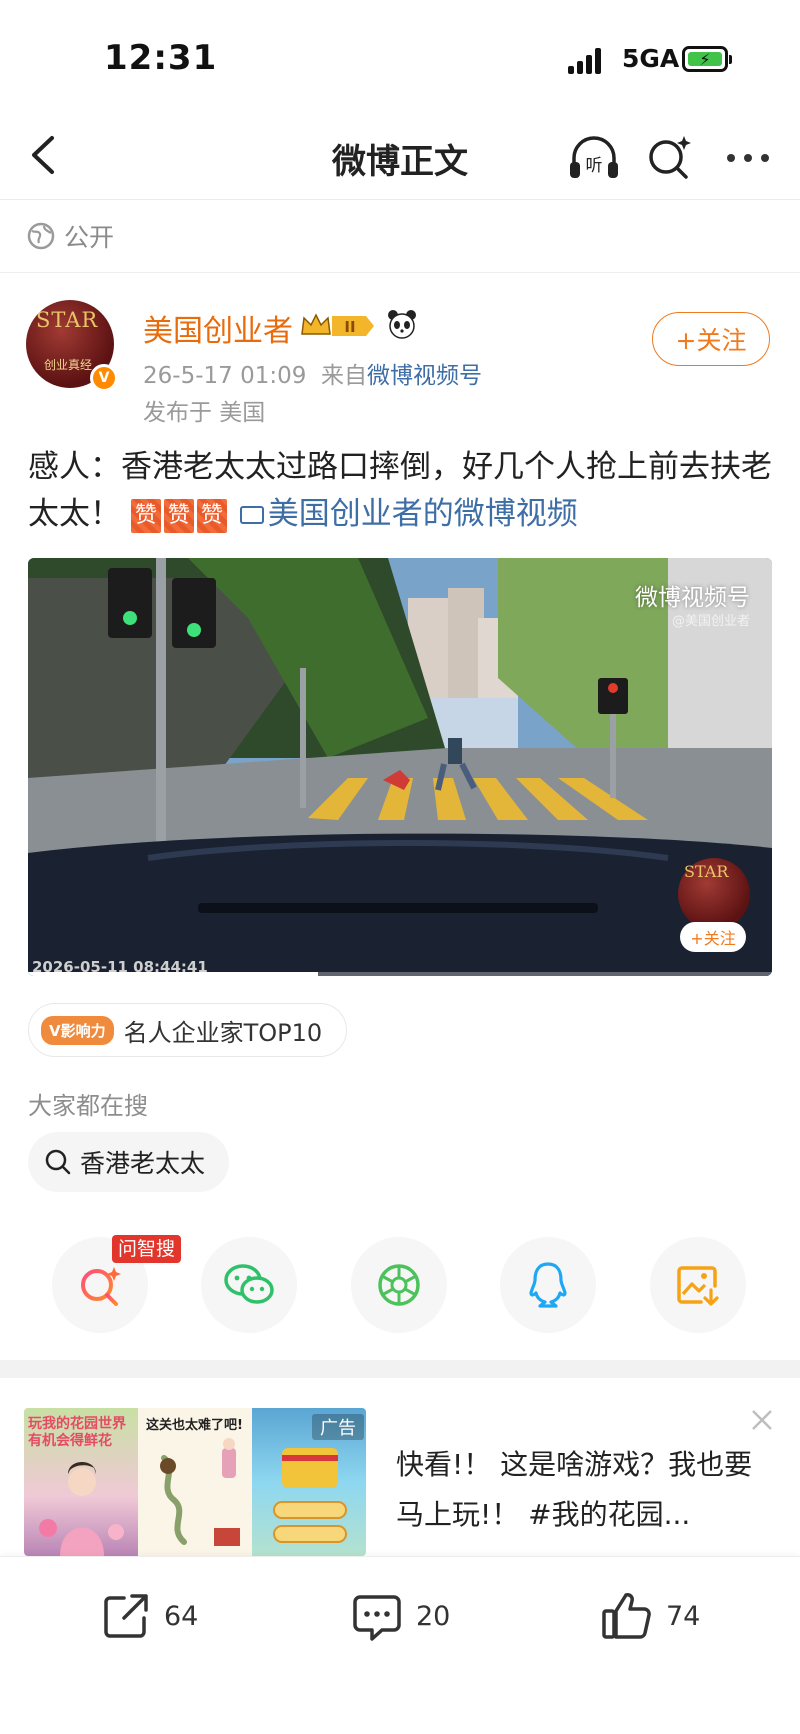 This screenshot has width=800, height=1734. What do you see at coordinates (626, 1616) in the screenshot?
I see `thumbs-up-icon` at bounding box center [626, 1616].